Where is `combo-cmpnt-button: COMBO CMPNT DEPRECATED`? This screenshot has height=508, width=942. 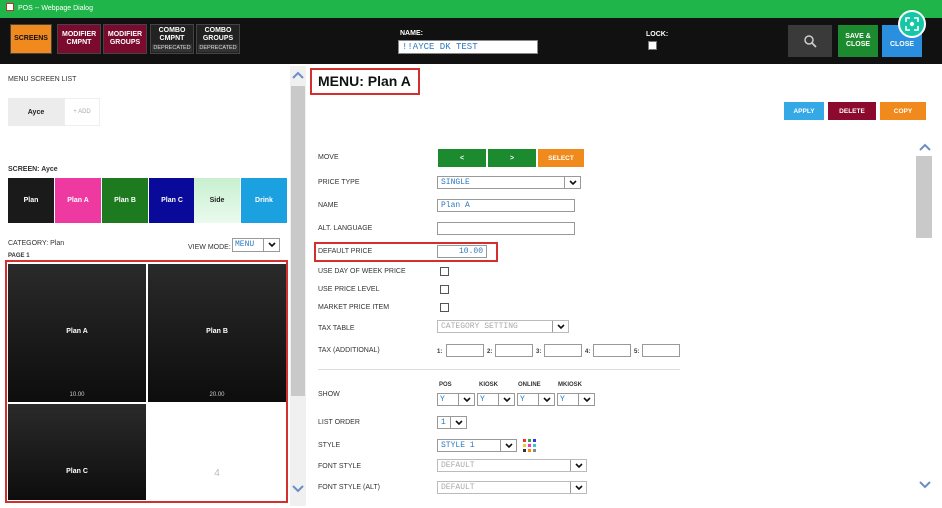 combo-cmpnt-button: COMBO CMPNT DEPRECATED is located at coordinates (172, 39).